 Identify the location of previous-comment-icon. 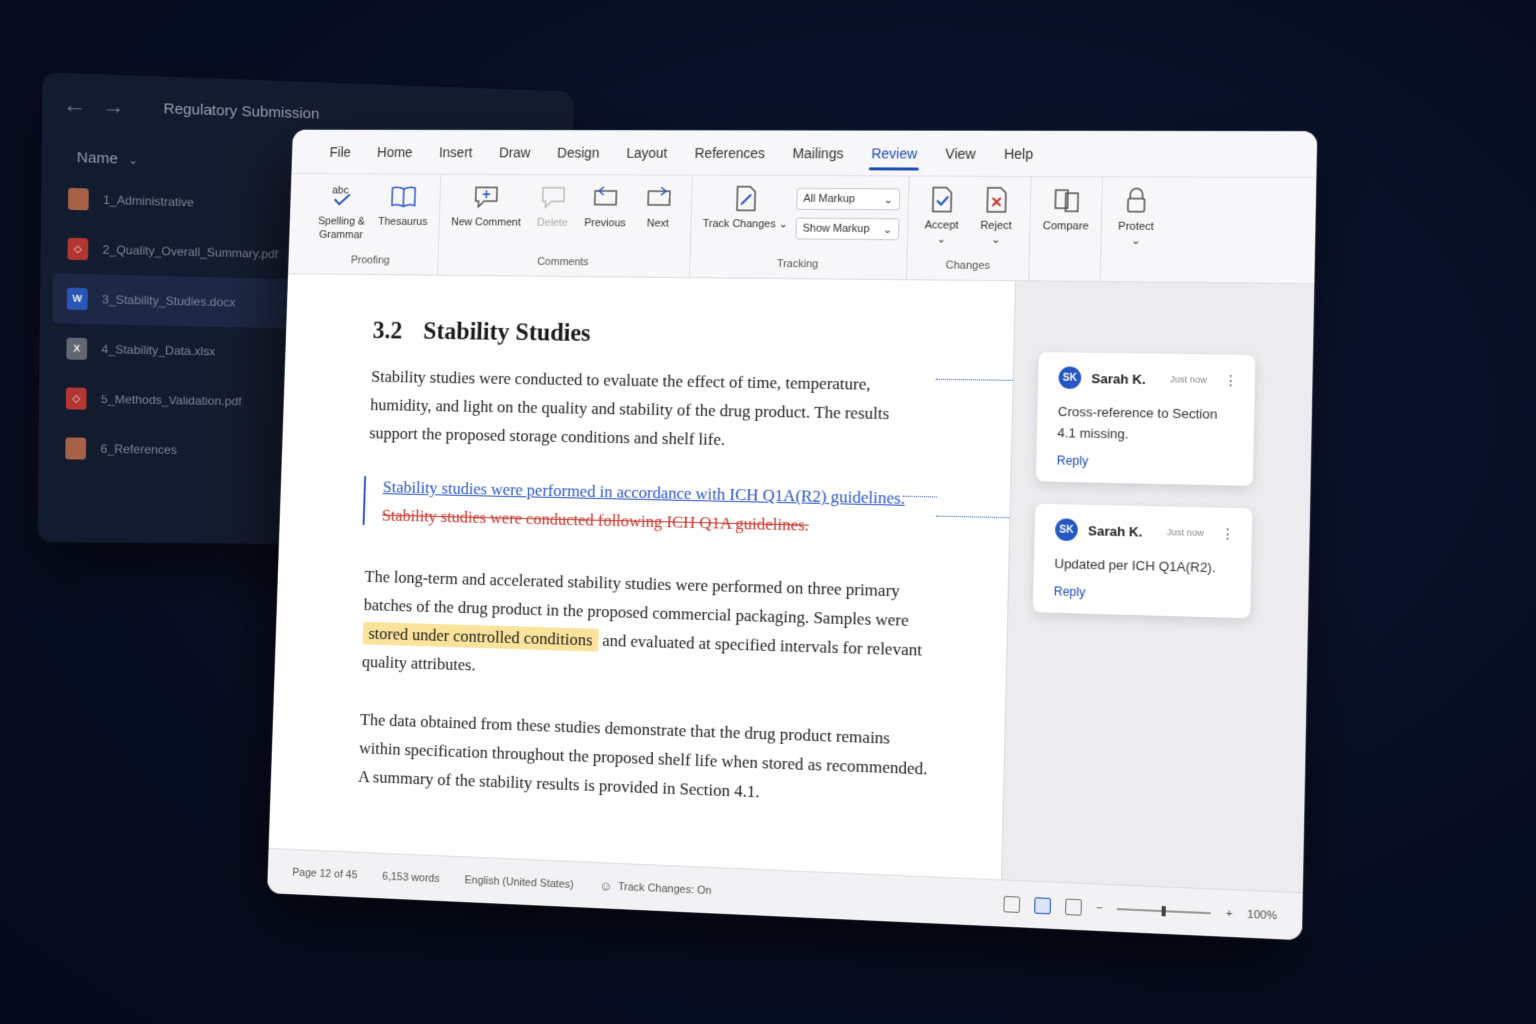
(606, 198).